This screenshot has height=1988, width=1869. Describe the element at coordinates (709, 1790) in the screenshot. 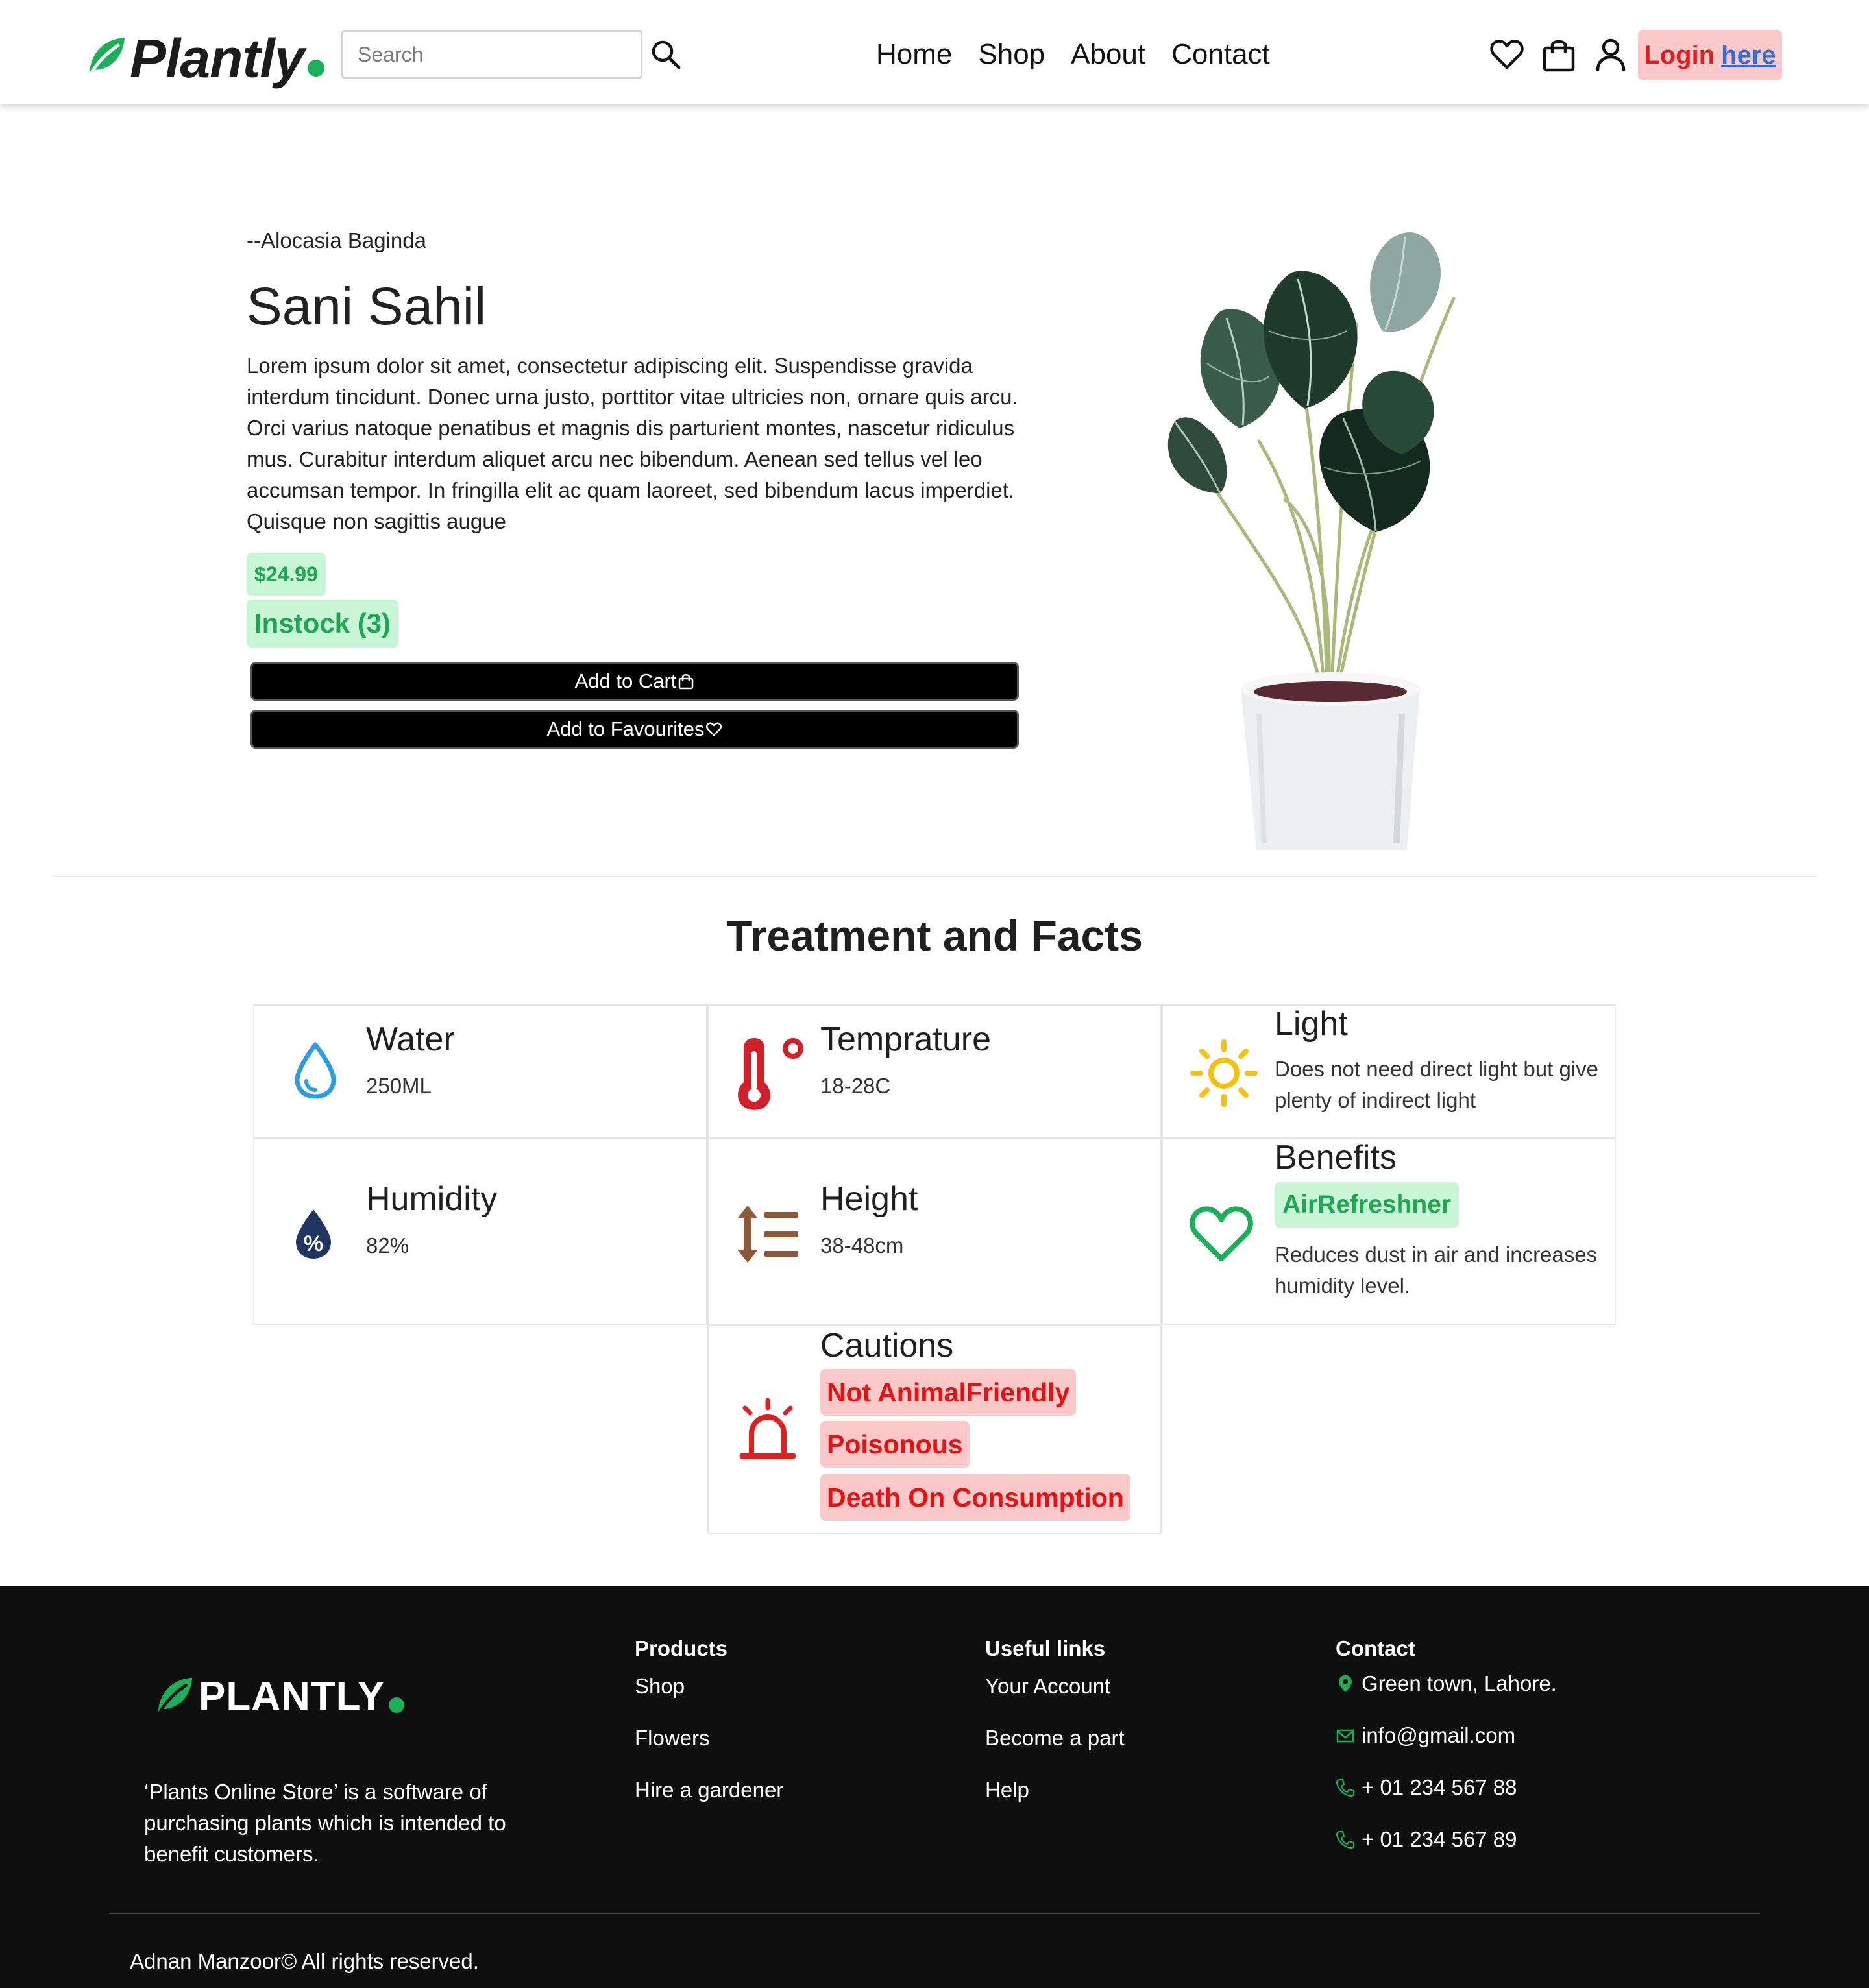

I see `footer-link-hire-gardener: Hire a gardener` at that location.